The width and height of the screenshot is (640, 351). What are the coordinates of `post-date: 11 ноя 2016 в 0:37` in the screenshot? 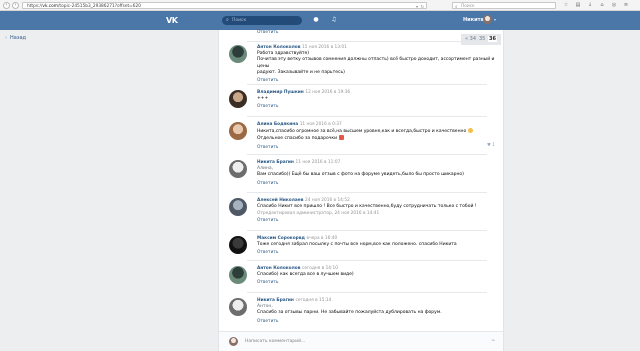 It's located at (321, 124).